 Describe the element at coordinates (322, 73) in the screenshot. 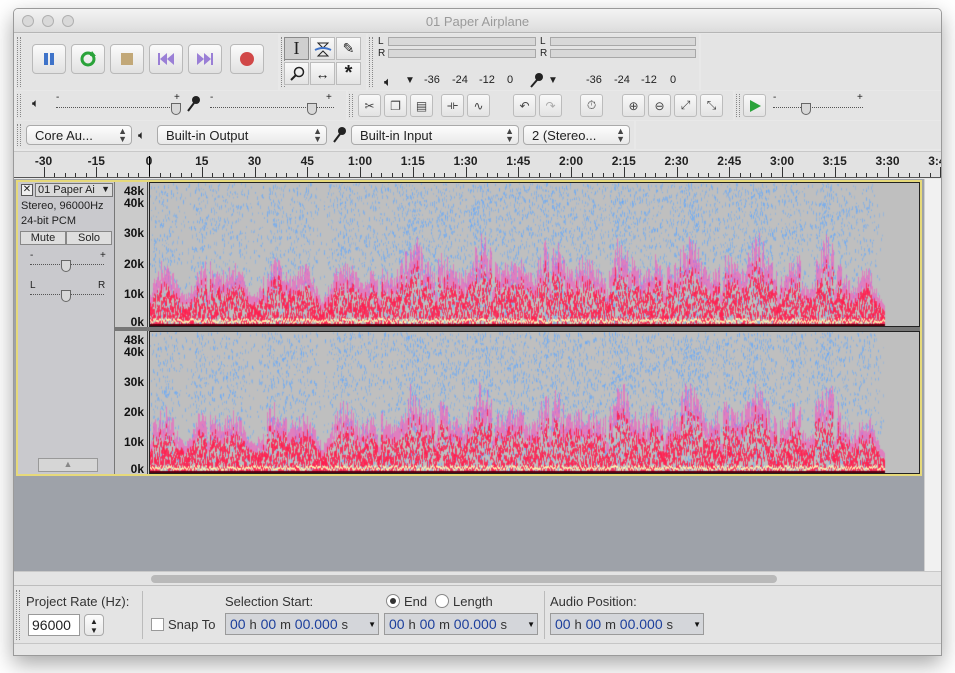

I see `time-shift-tool: ↔` at that location.